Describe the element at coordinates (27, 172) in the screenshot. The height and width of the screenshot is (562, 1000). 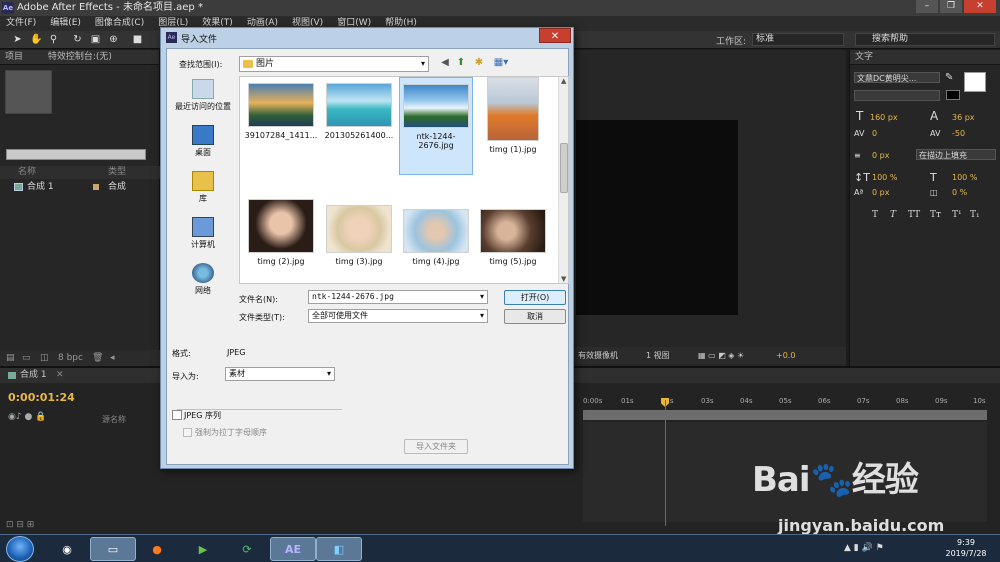
I see `col-name: 名称` at that location.